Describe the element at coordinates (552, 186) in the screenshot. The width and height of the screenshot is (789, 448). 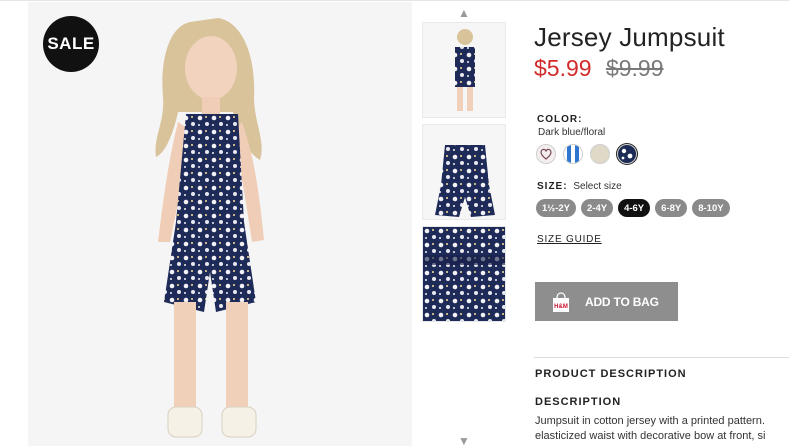
I see `size-label: SIZE:` at that location.